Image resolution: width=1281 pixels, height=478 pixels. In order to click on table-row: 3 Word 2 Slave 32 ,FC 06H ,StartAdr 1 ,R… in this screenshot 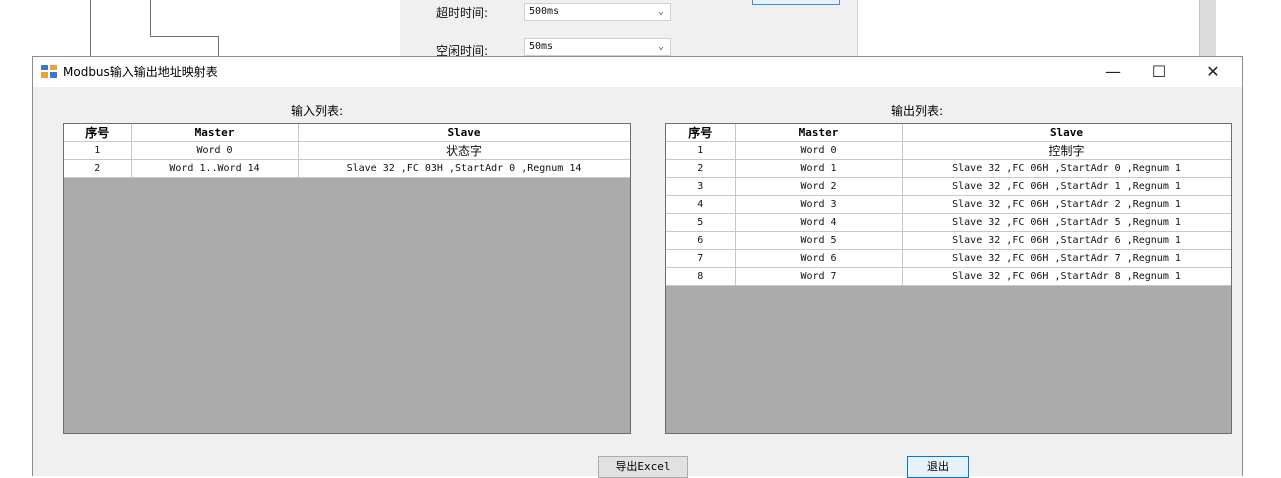, I will do `click(948, 186)`.